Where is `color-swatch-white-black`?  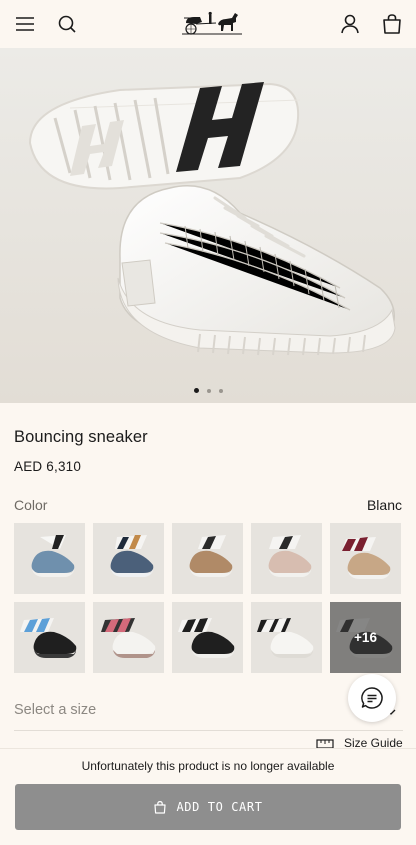 color-swatch-white-black is located at coordinates (286, 637).